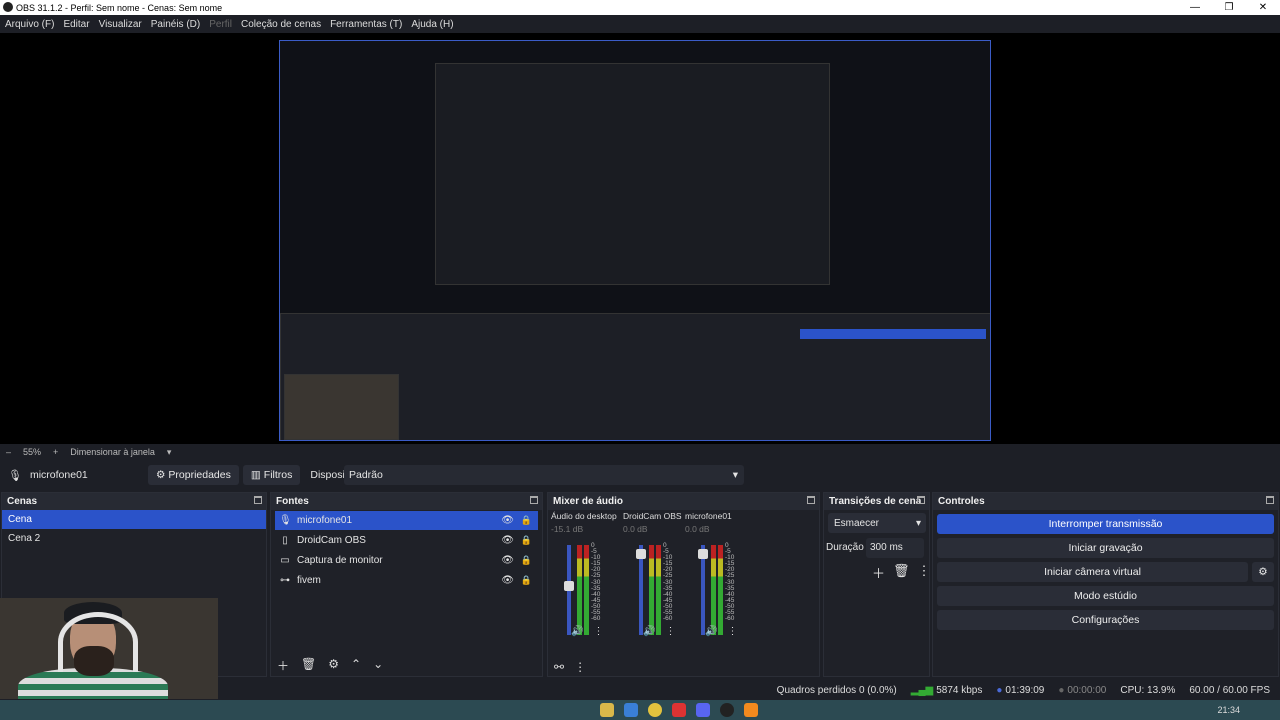 The height and width of the screenshot is (720, 1280). I want to click on duration-input: 300 ms, so click(895, 548).